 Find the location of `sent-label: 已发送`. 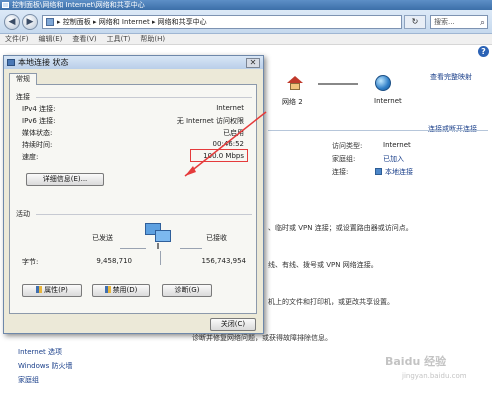

sent-label: 已发送 is located at coordinates (102, 238).